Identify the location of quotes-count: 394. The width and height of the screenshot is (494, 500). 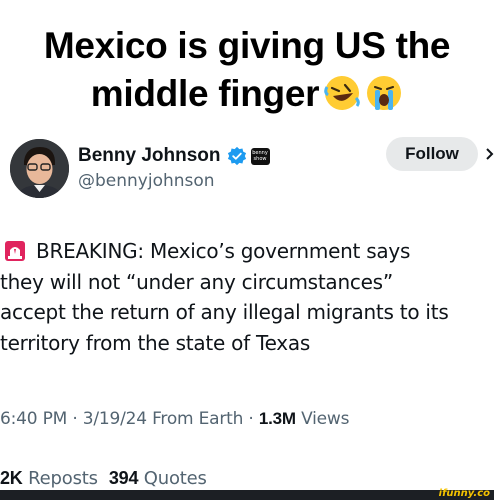
(123, 478).